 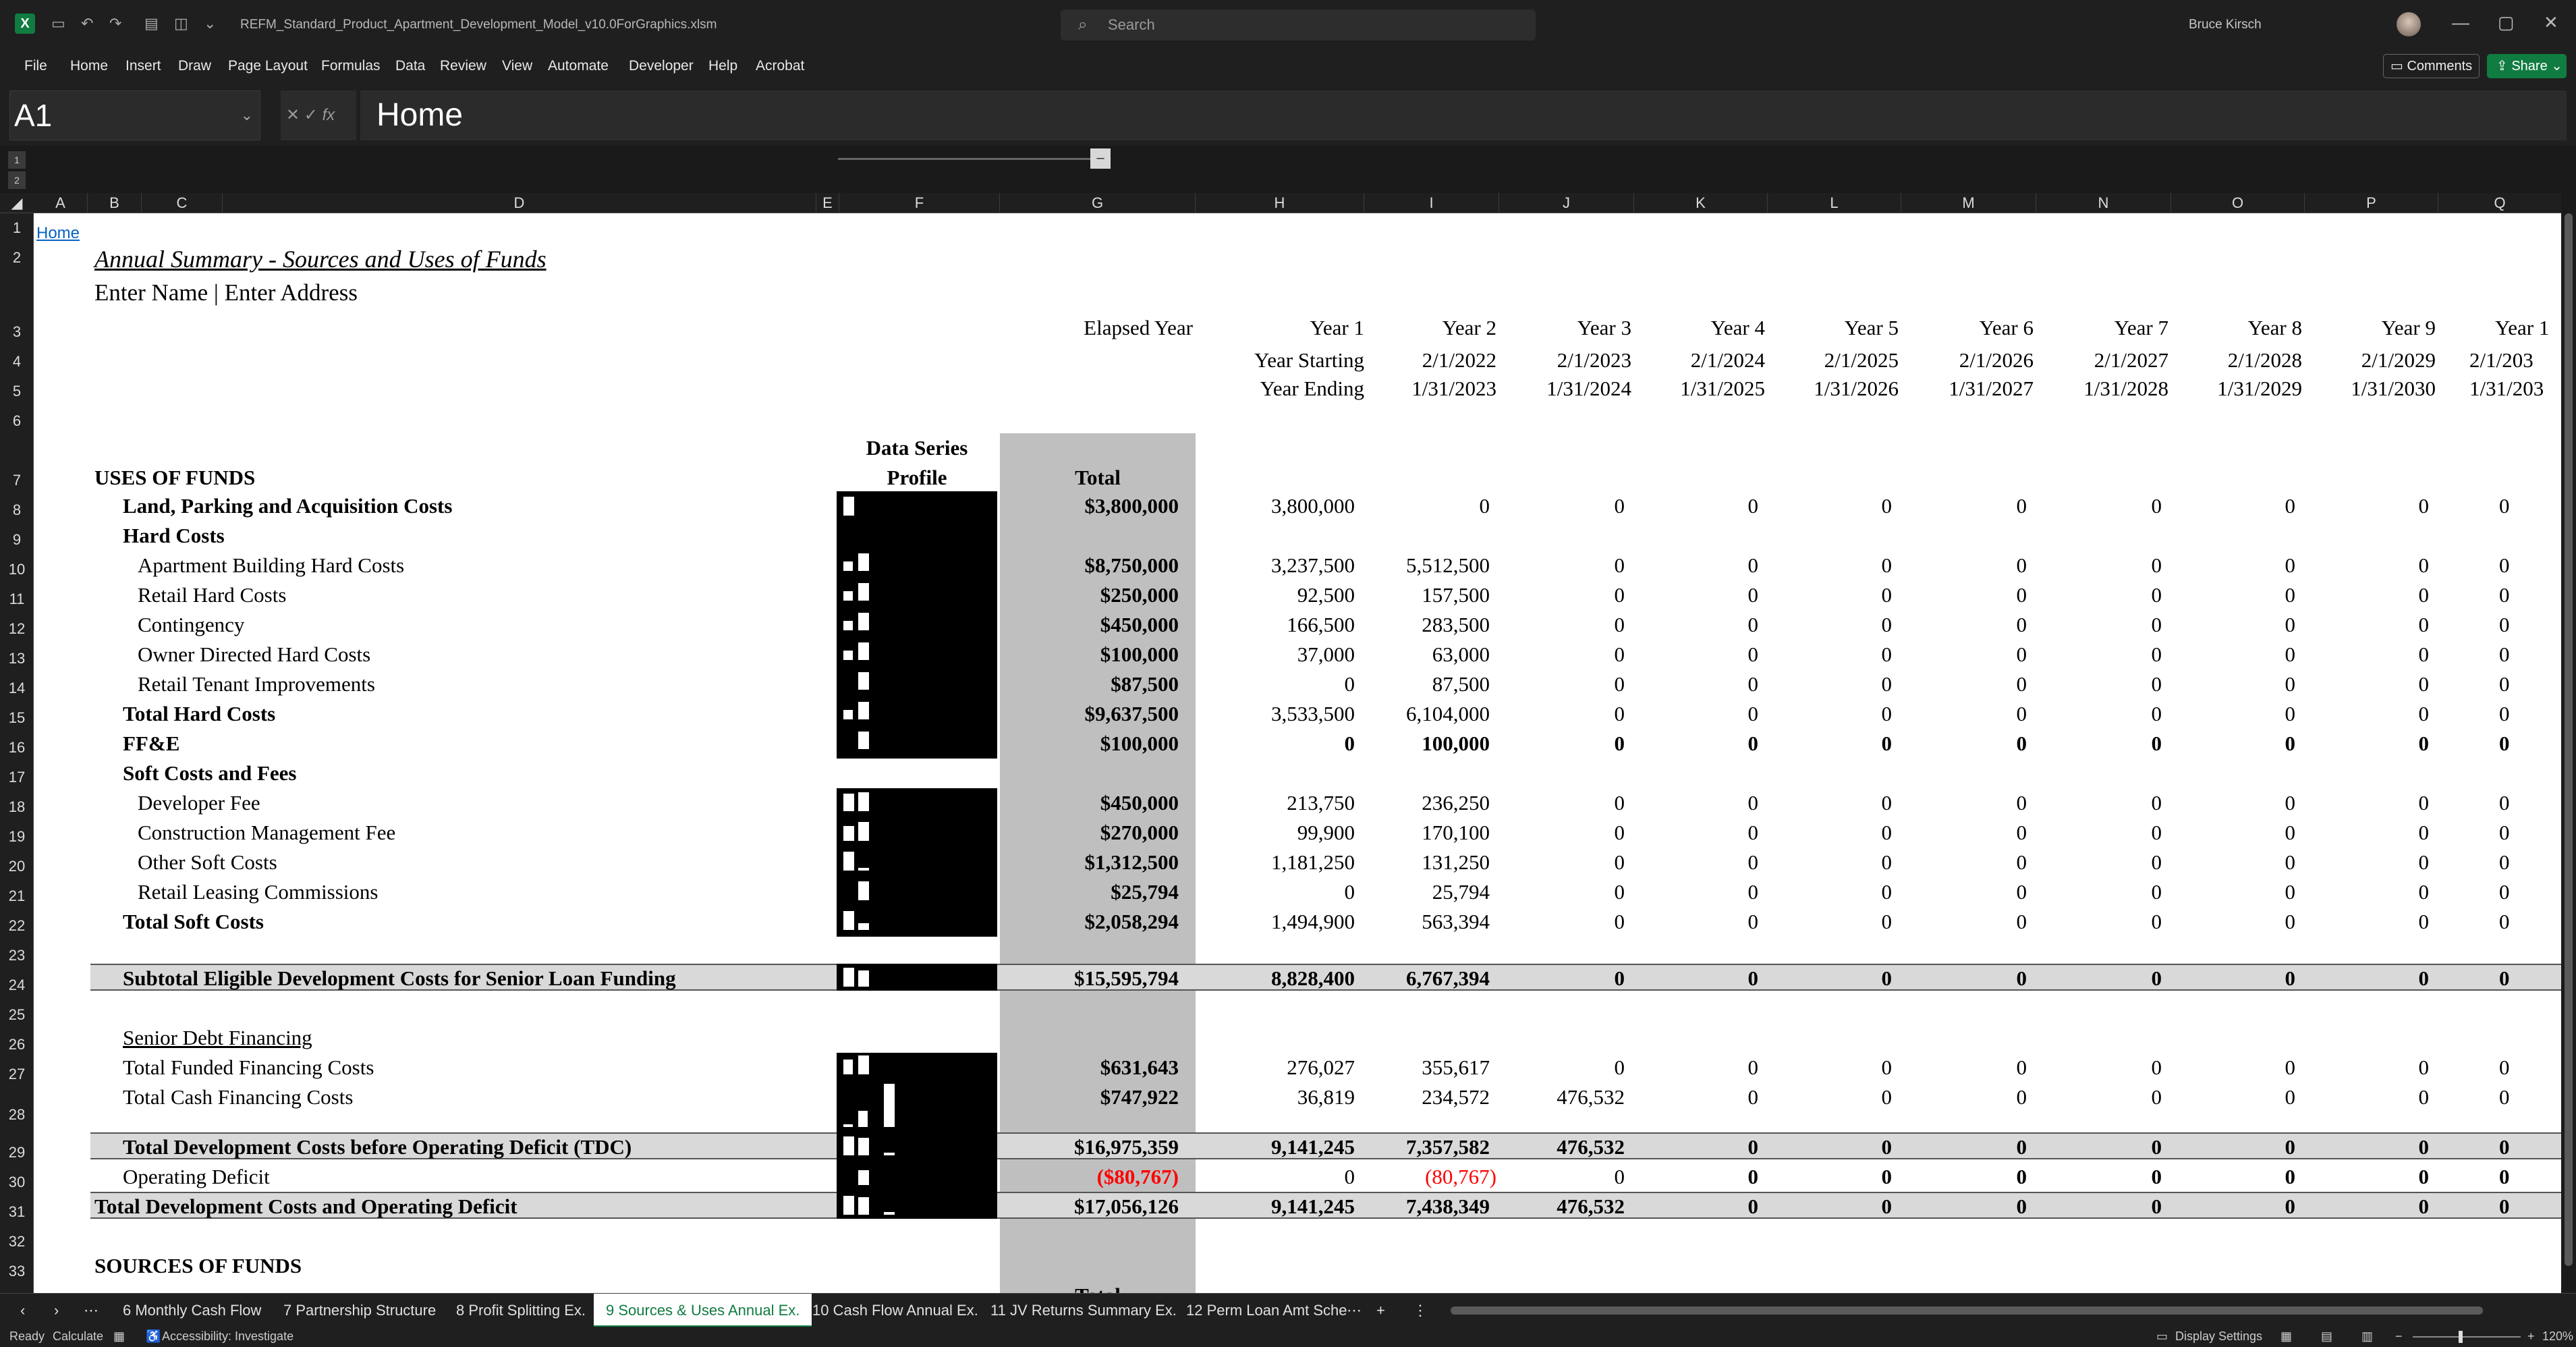 What do you see at coordinates (17, 955) in the screenshot?
I see `row-header: 23` at bounding box center [17, 955].